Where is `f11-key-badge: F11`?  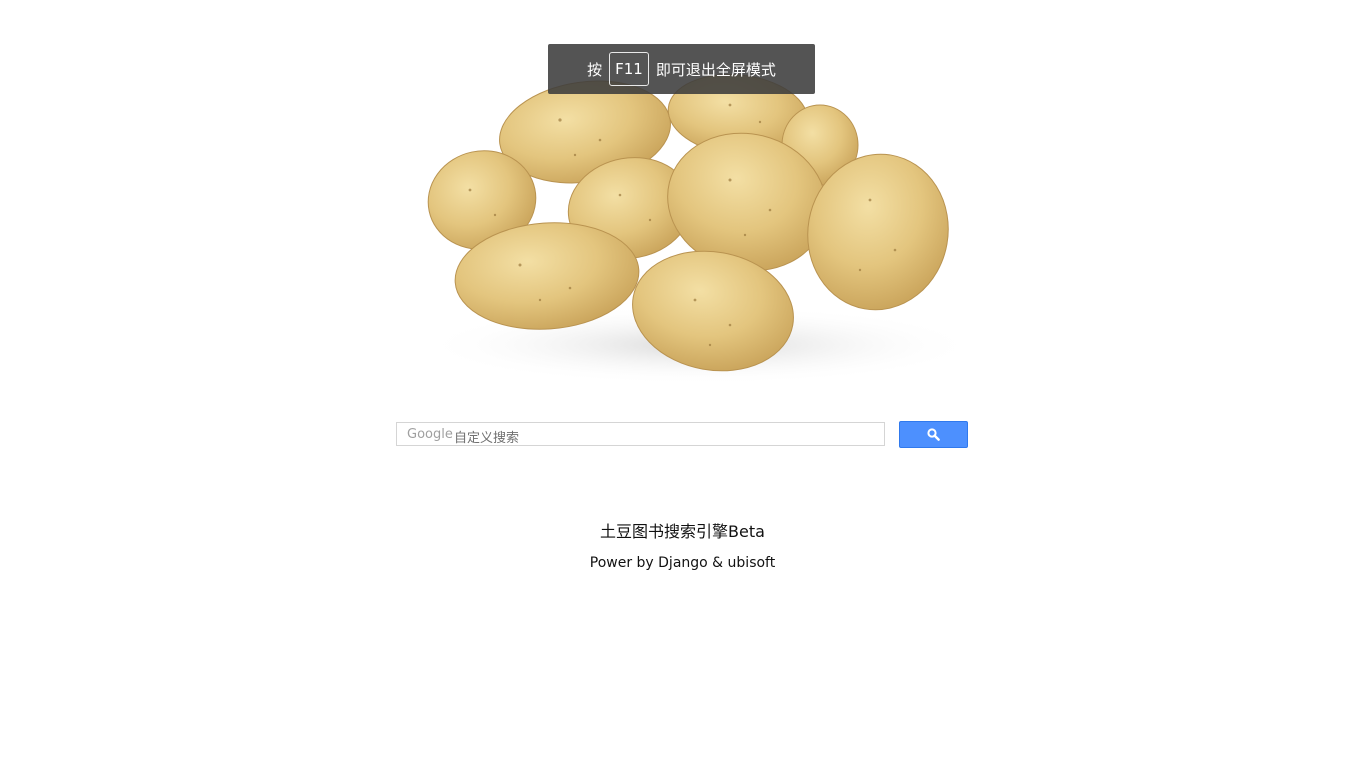 f11-key-badge: F11 is located at coordinates (629, 69).